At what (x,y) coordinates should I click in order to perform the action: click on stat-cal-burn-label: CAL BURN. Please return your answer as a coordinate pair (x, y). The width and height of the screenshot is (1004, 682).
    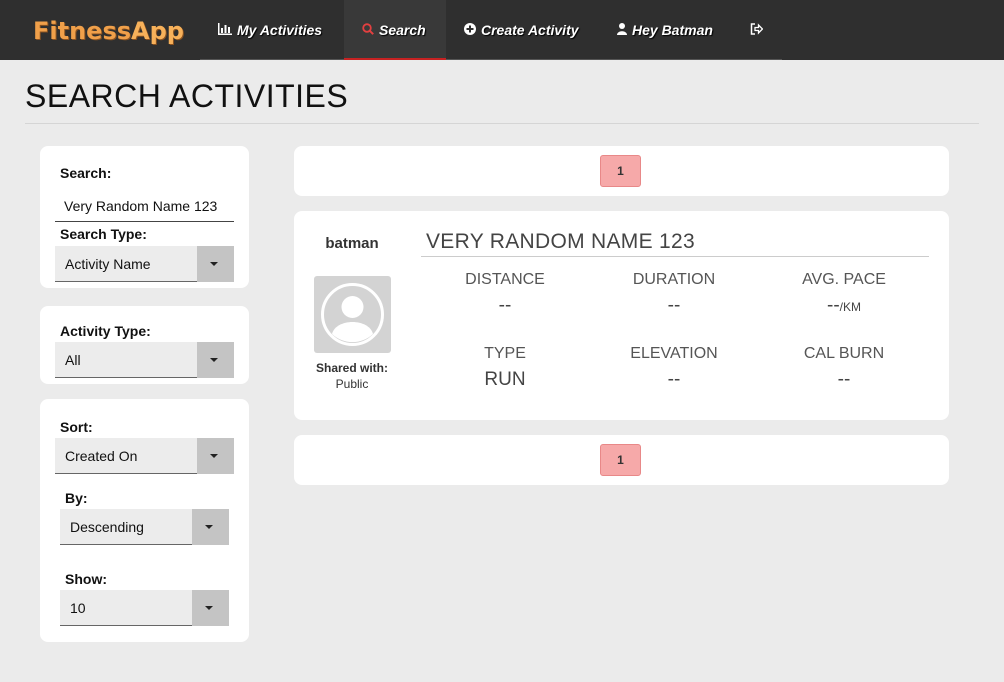
    Looking at the image, I should click on (844, 353).